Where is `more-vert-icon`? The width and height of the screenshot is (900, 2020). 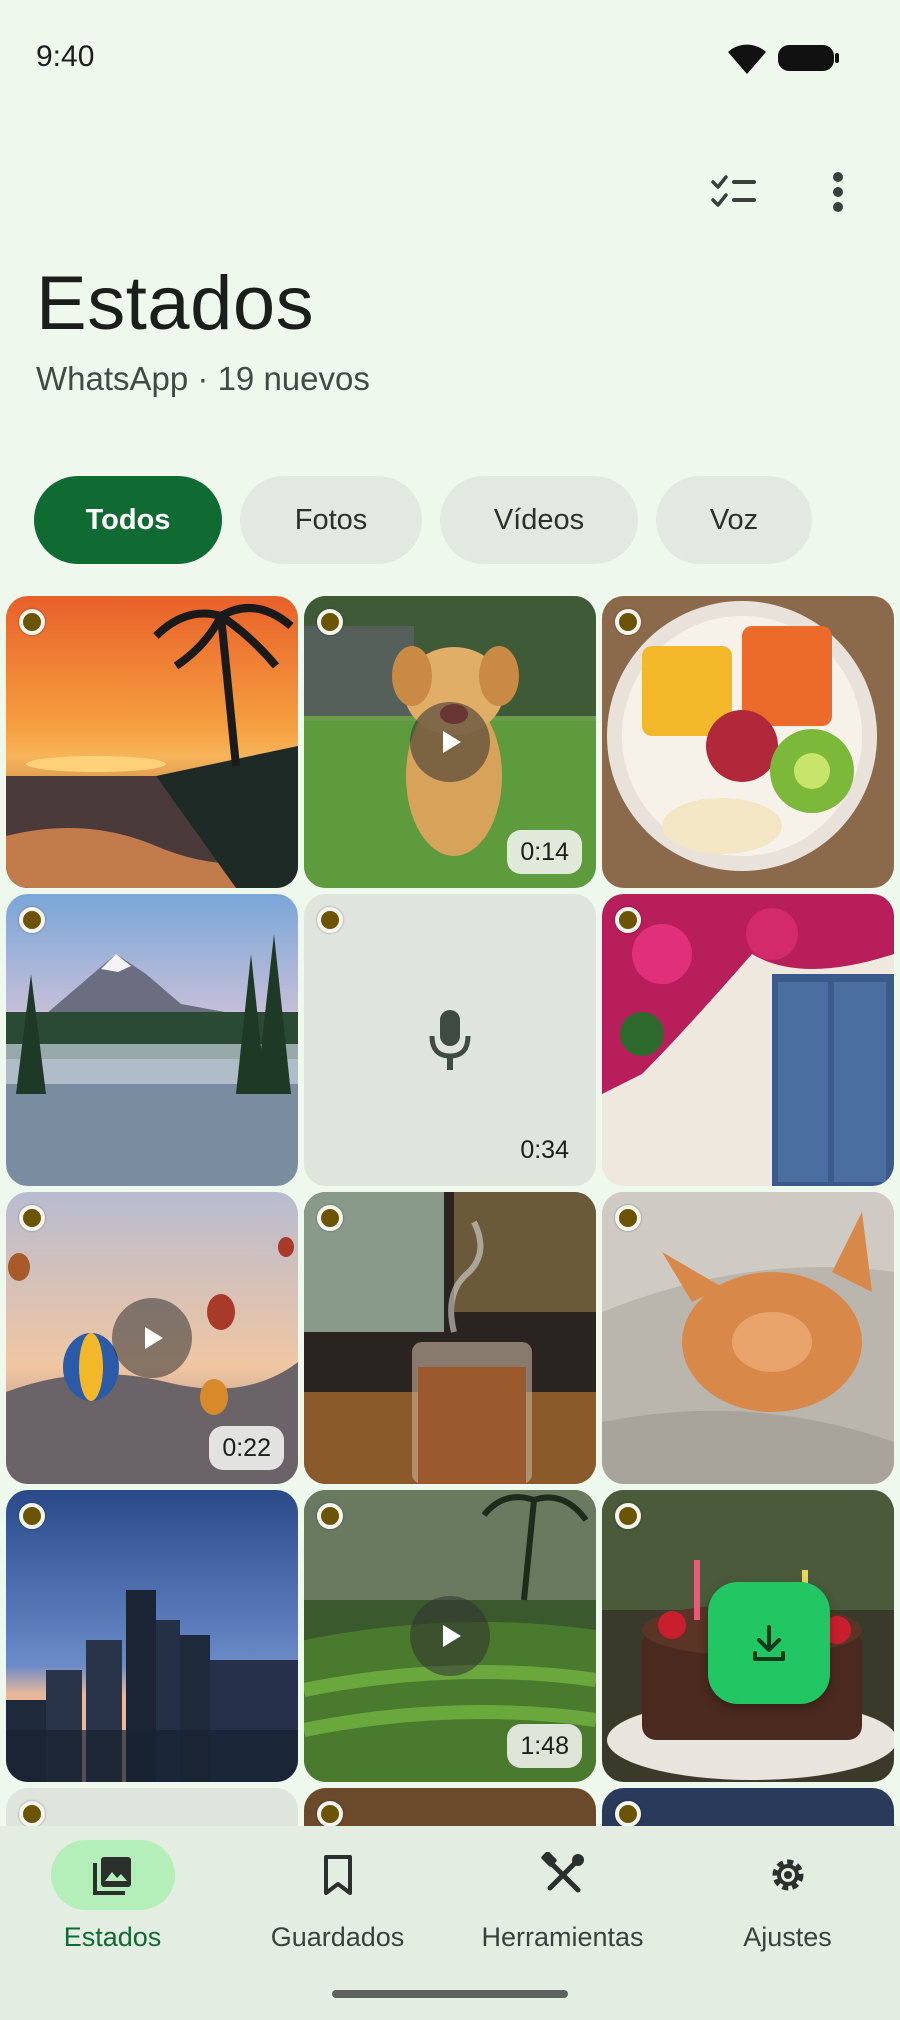
more-vert-icon is located at coordinates (838, 192).